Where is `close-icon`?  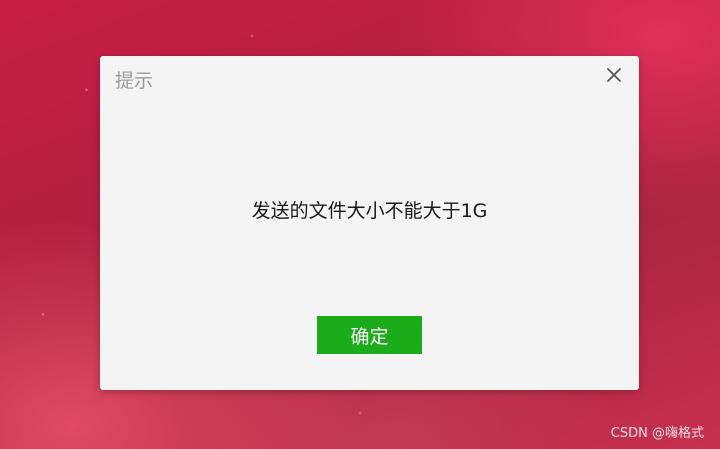 close-icon is located at coordinates (614, 75).